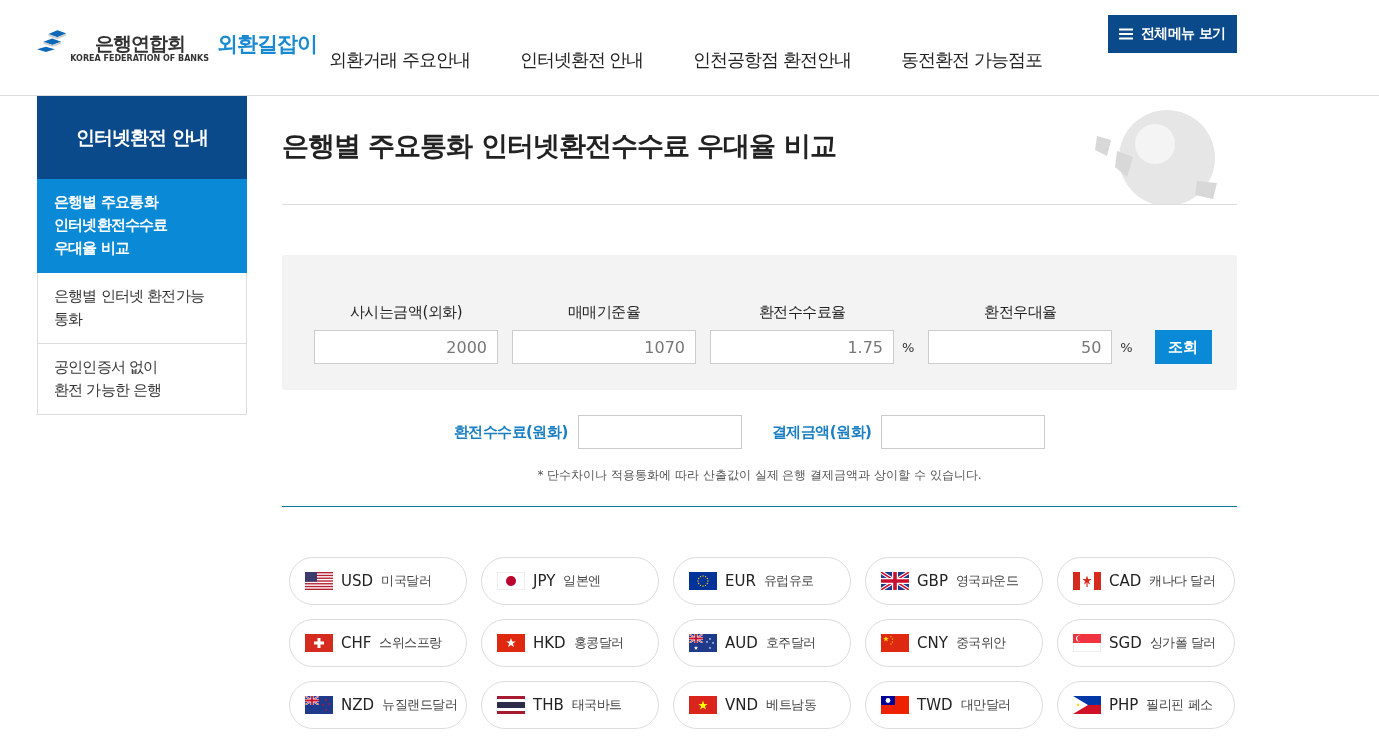 The width and height of the screenshot is (1379, 739). I want to click on sidebar-item: 공인인증서 없이 환전 가능한 은행, so click(142, 379).